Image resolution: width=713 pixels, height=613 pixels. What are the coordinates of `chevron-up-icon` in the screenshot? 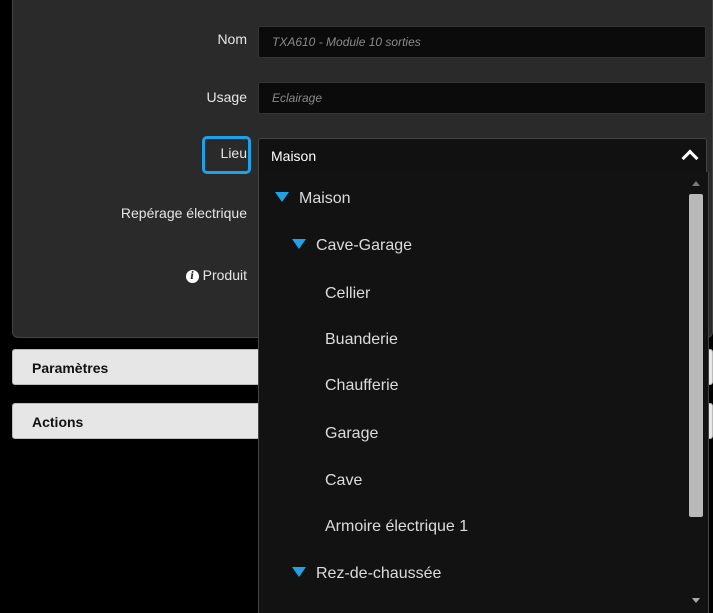 It's located at (690, 158).